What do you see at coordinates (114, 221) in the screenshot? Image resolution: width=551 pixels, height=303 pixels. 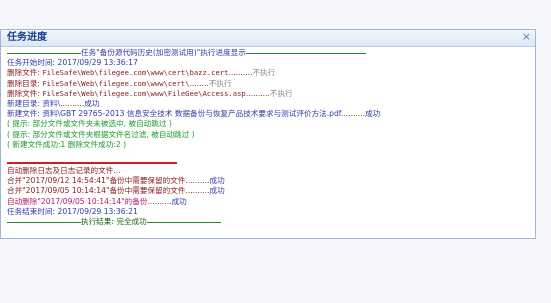 I see `result-text: 执行结果: 完全成功` at bounding box center [114, 221].